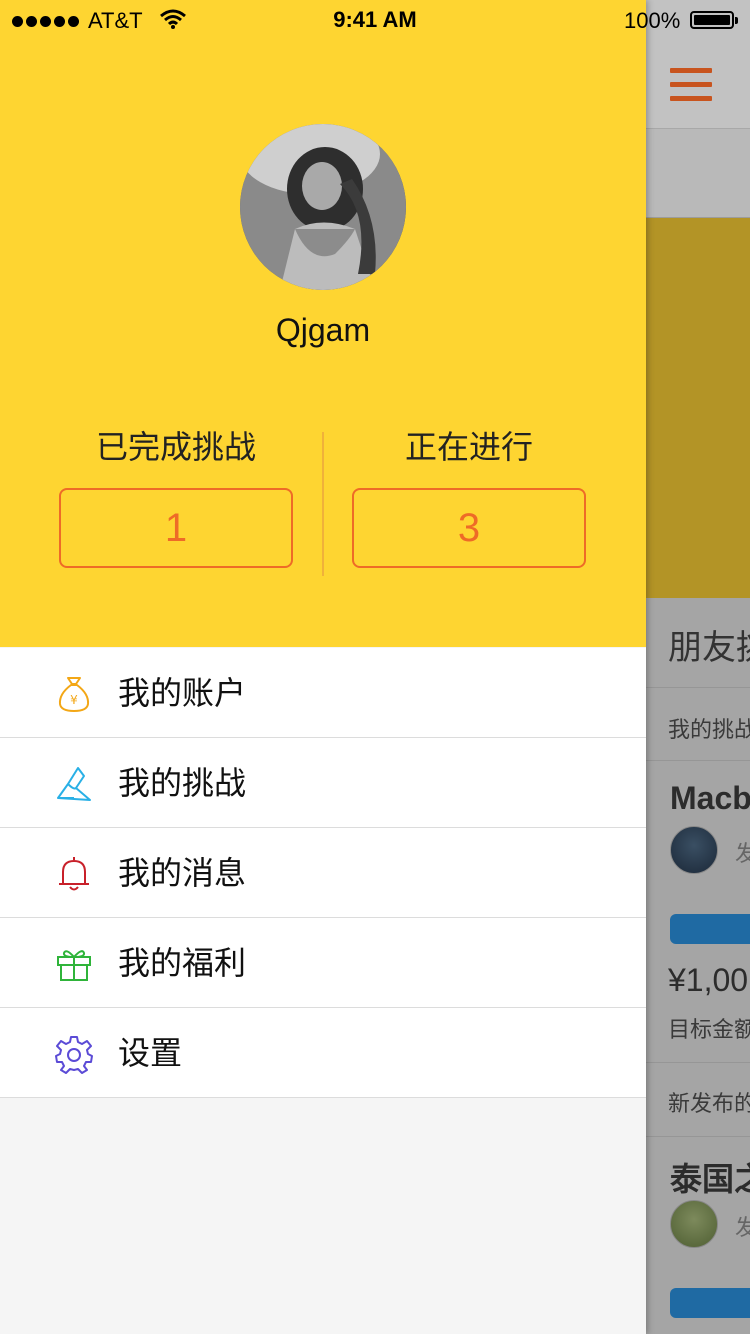 This screenshot has height=1334, width=750. I want to click on stat-completed: 已完成挑战 1, so click(176, 496).